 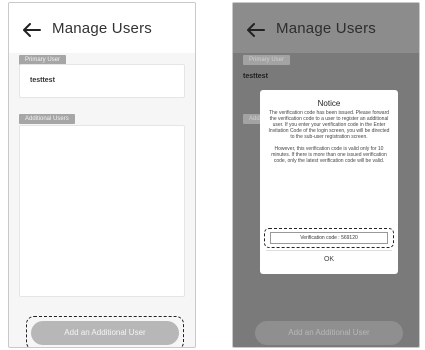 What do you see at coordinates (47, 119) in the screenshot?
I see `additional-users-section-label: Additional Users` at bounding box center [47, 119].